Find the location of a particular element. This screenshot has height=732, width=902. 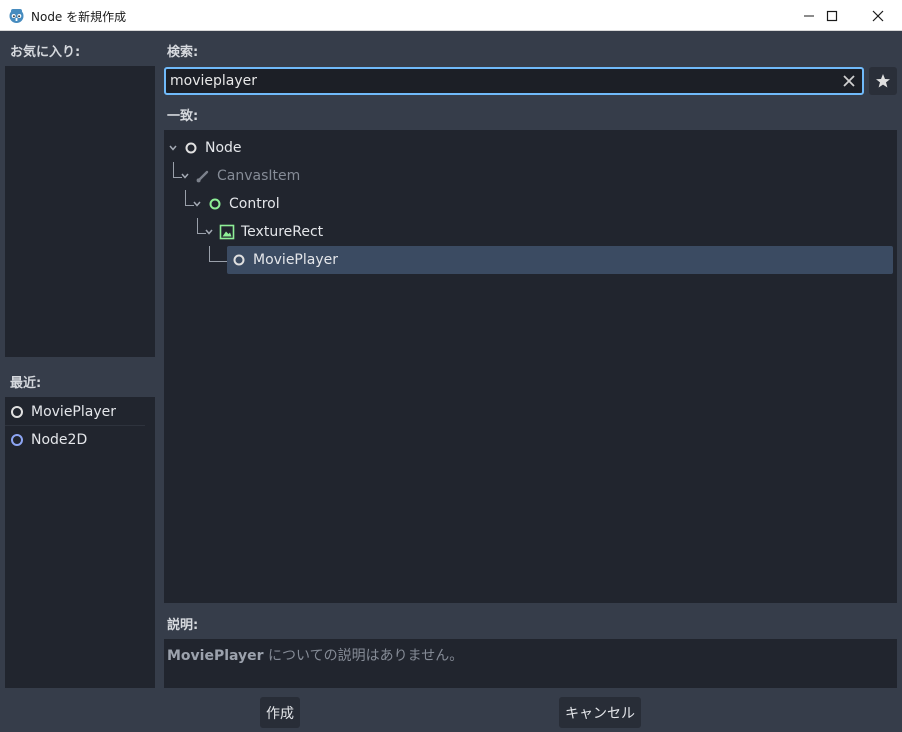

node2d-icon is located at coordinates (17, 440).